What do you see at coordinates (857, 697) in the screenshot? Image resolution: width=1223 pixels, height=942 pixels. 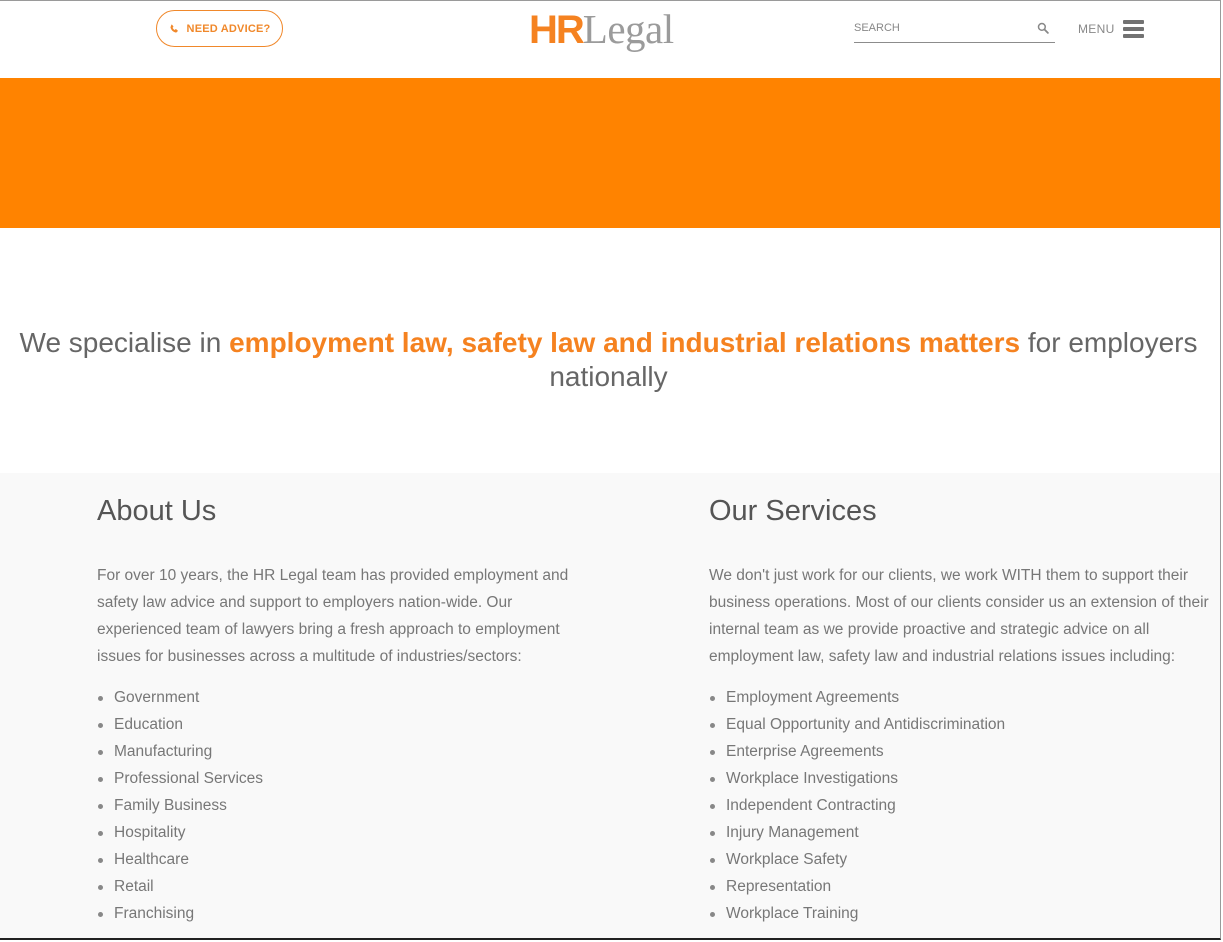 I see `list-item: Employment Agreements` at bounding box center [857, 697].